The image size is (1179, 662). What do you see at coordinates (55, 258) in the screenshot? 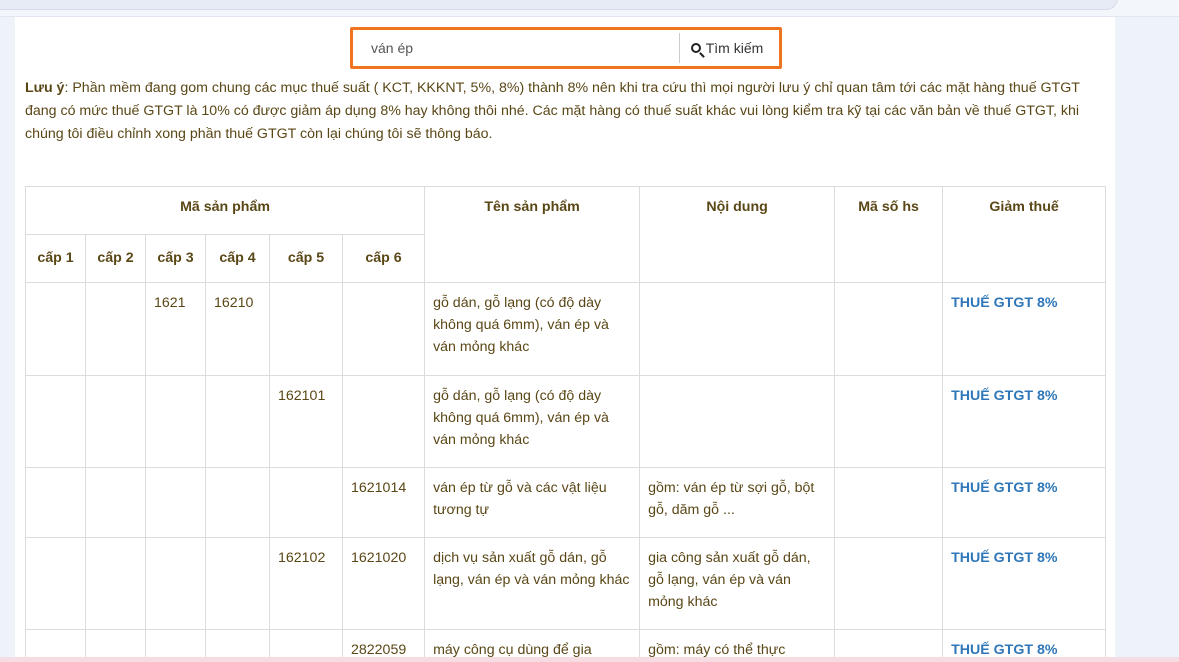
I see `header-level-1: cấp 1` at bounding box center [55, 258].